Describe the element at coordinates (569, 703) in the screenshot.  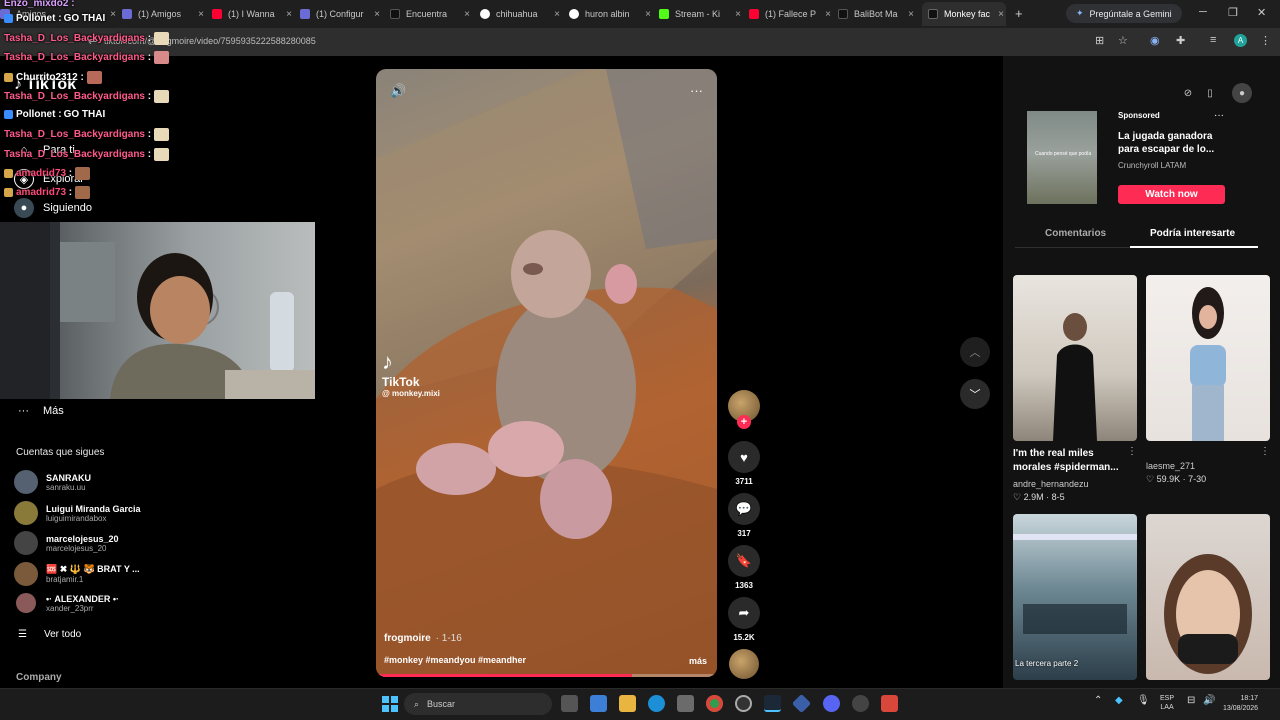
I see `task-view-icon` at that location.